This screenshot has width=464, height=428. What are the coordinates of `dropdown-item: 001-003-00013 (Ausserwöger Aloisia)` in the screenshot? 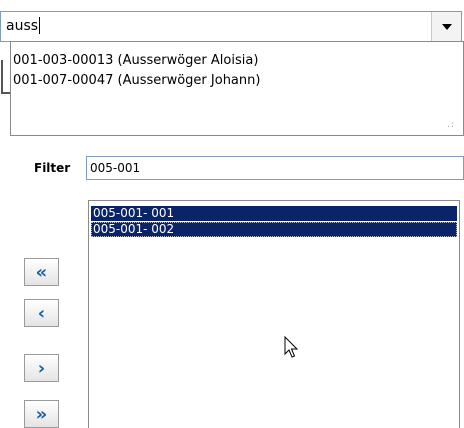 It's located at (135, 61).